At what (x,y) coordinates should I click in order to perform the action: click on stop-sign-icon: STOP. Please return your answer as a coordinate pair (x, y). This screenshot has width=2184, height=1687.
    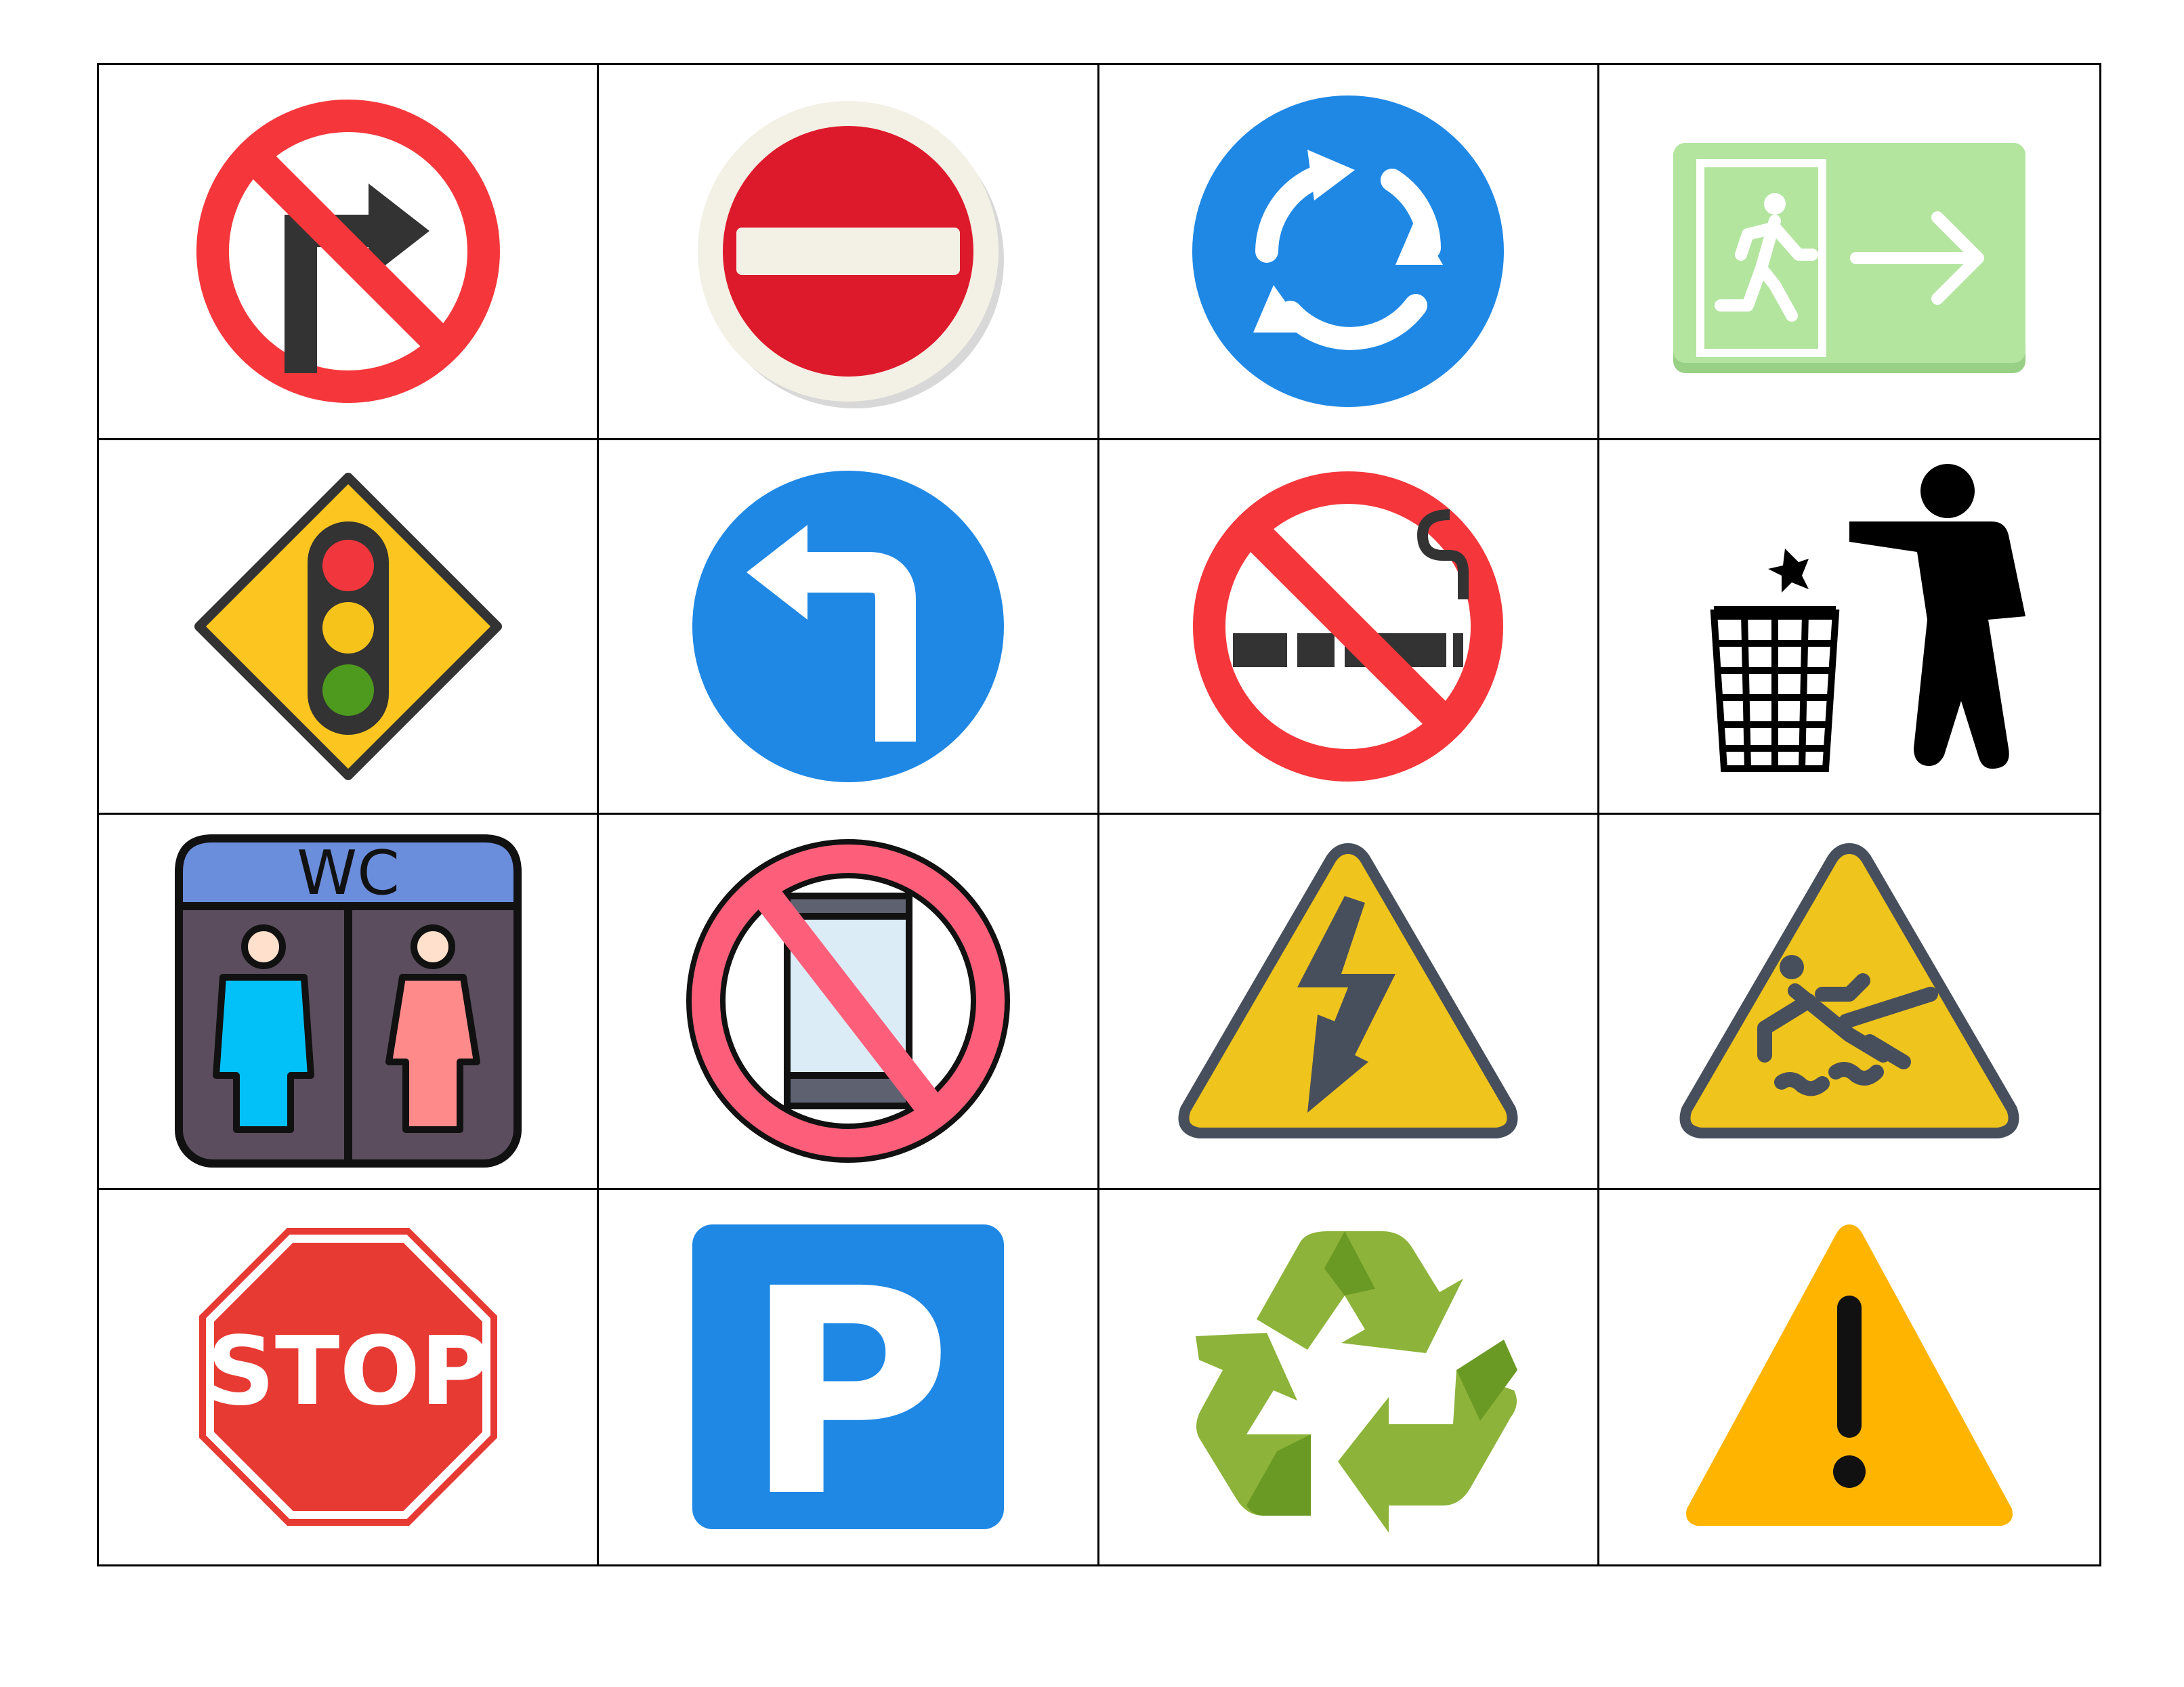
    Looking at the image, I should click on (347, 1377).